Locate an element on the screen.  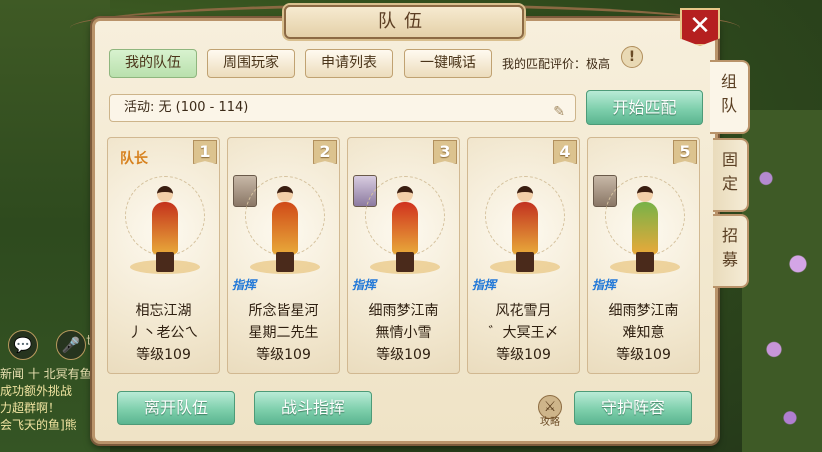
game-background-flowers is located at coordinates (782, 281).